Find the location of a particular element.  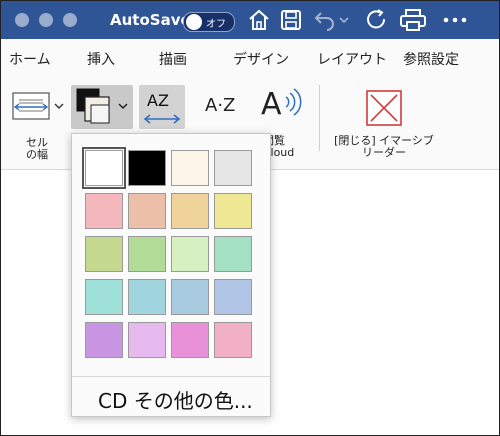

text-spacing-icon is located at coordinates (162, 119).